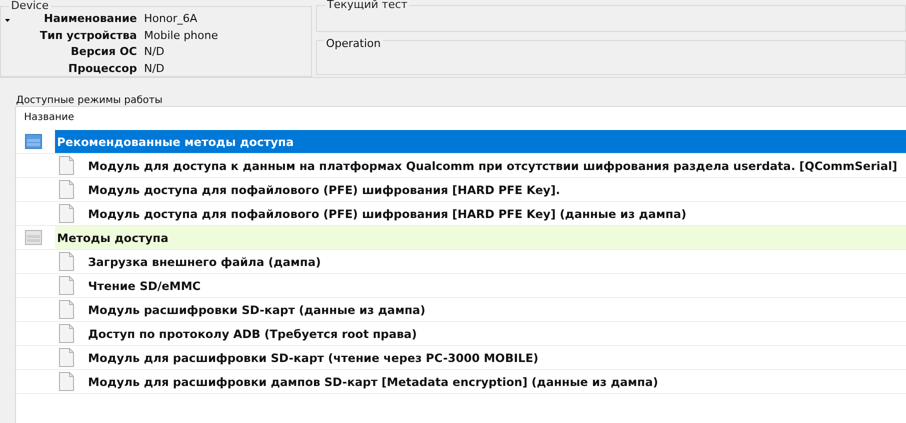 This screenshot has width=906, height=423. What do you see at coordinates (7, 20) in the screenshot?
I see `collapse-icon` at bounding box center [7, 20].